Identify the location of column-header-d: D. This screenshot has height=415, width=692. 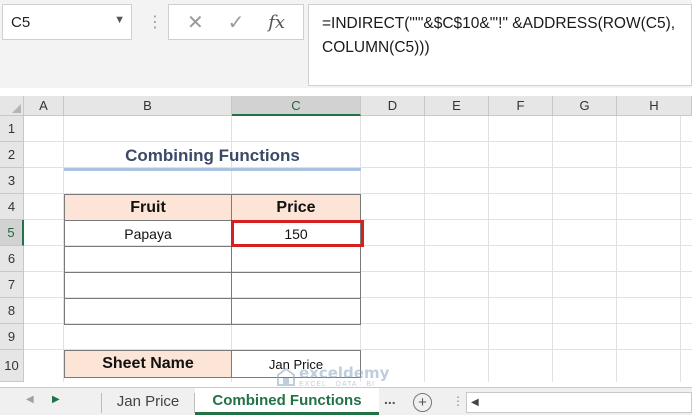
(393, 106).